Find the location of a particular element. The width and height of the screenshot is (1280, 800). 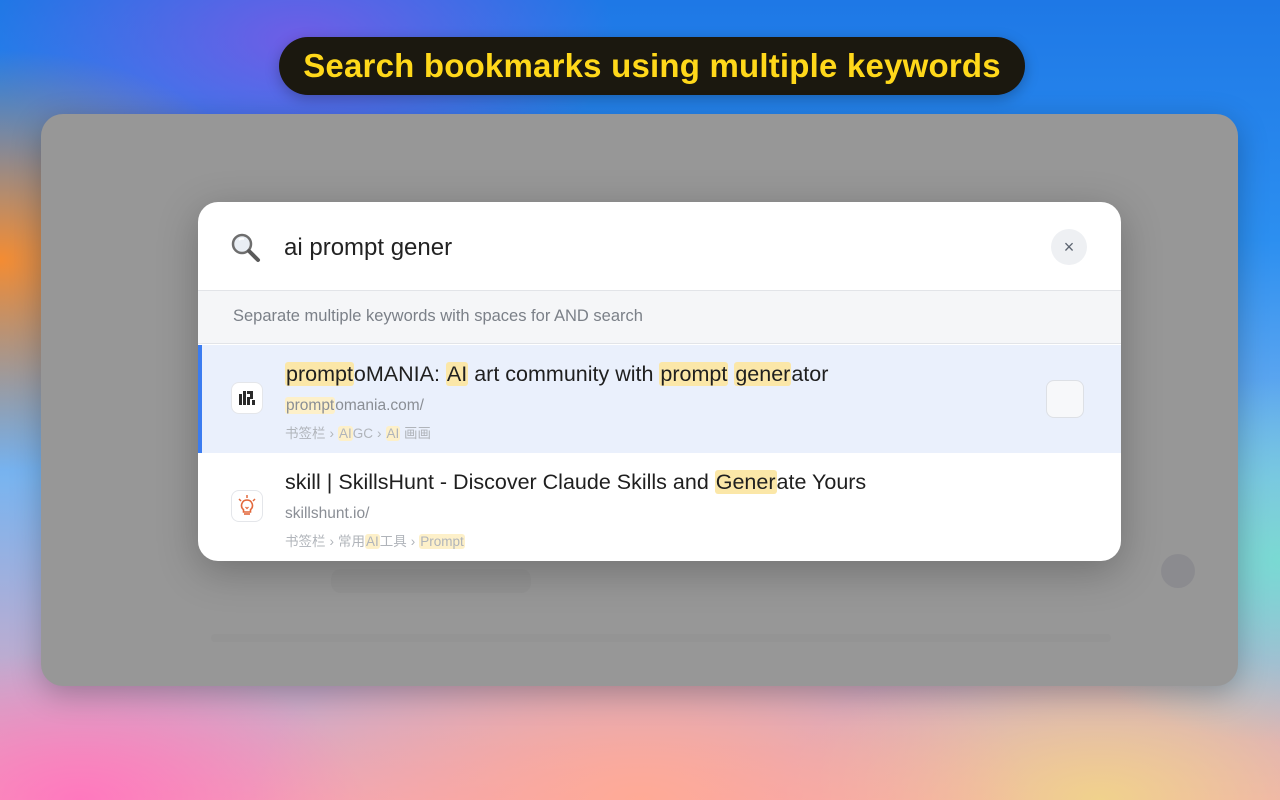

url-text: omania.com/ is located at coordinates (379, 405).